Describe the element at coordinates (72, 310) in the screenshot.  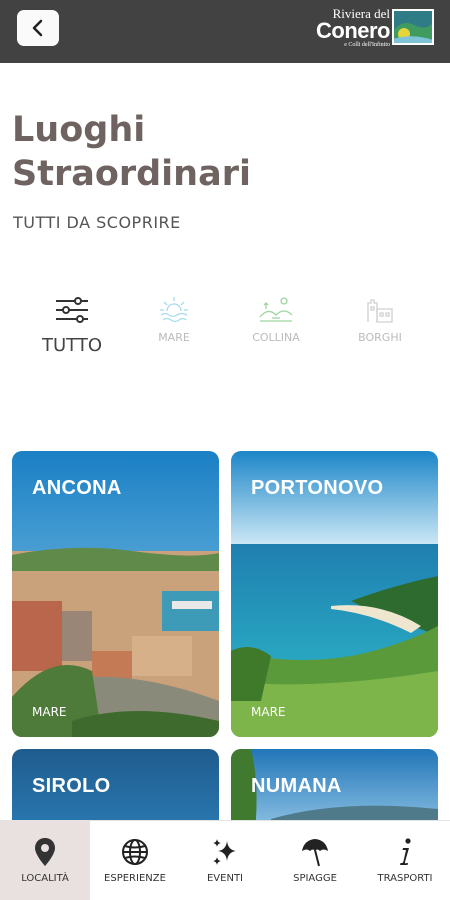
I see `sliders-icon` at that location.